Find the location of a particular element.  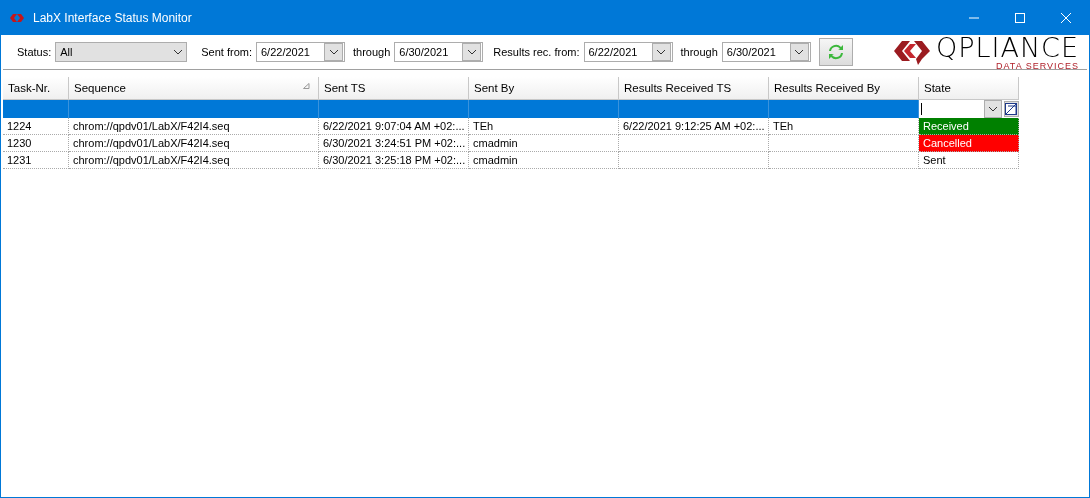

refresh-button is located at coordinates (835, 52).